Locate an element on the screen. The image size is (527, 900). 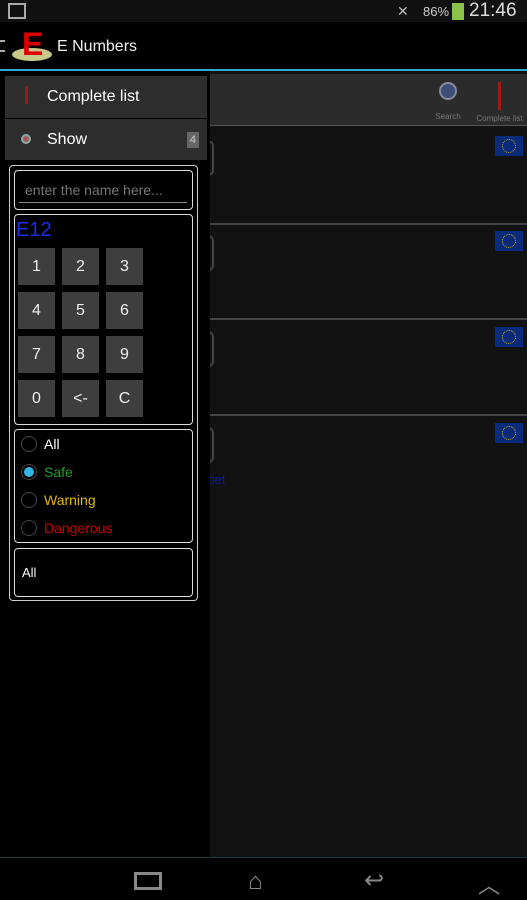
app-title: E Numbers is located at coordinates (97, 46).